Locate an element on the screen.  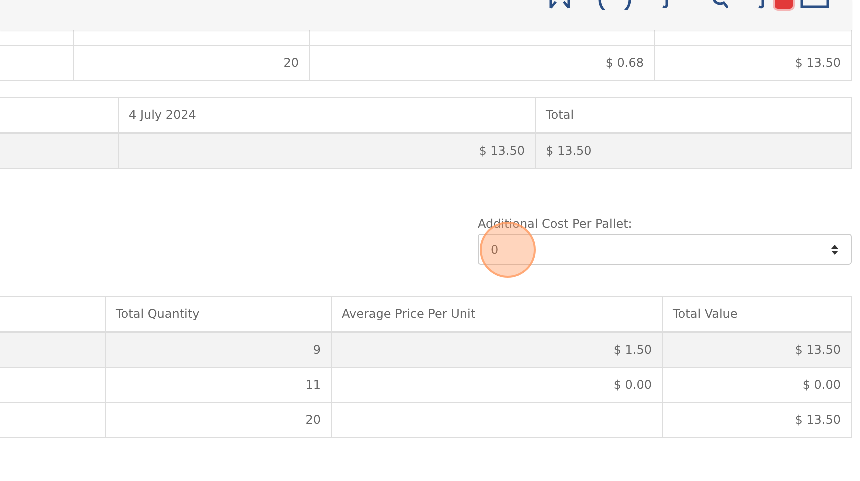
notification-badge is located at coordinates (784, 4).